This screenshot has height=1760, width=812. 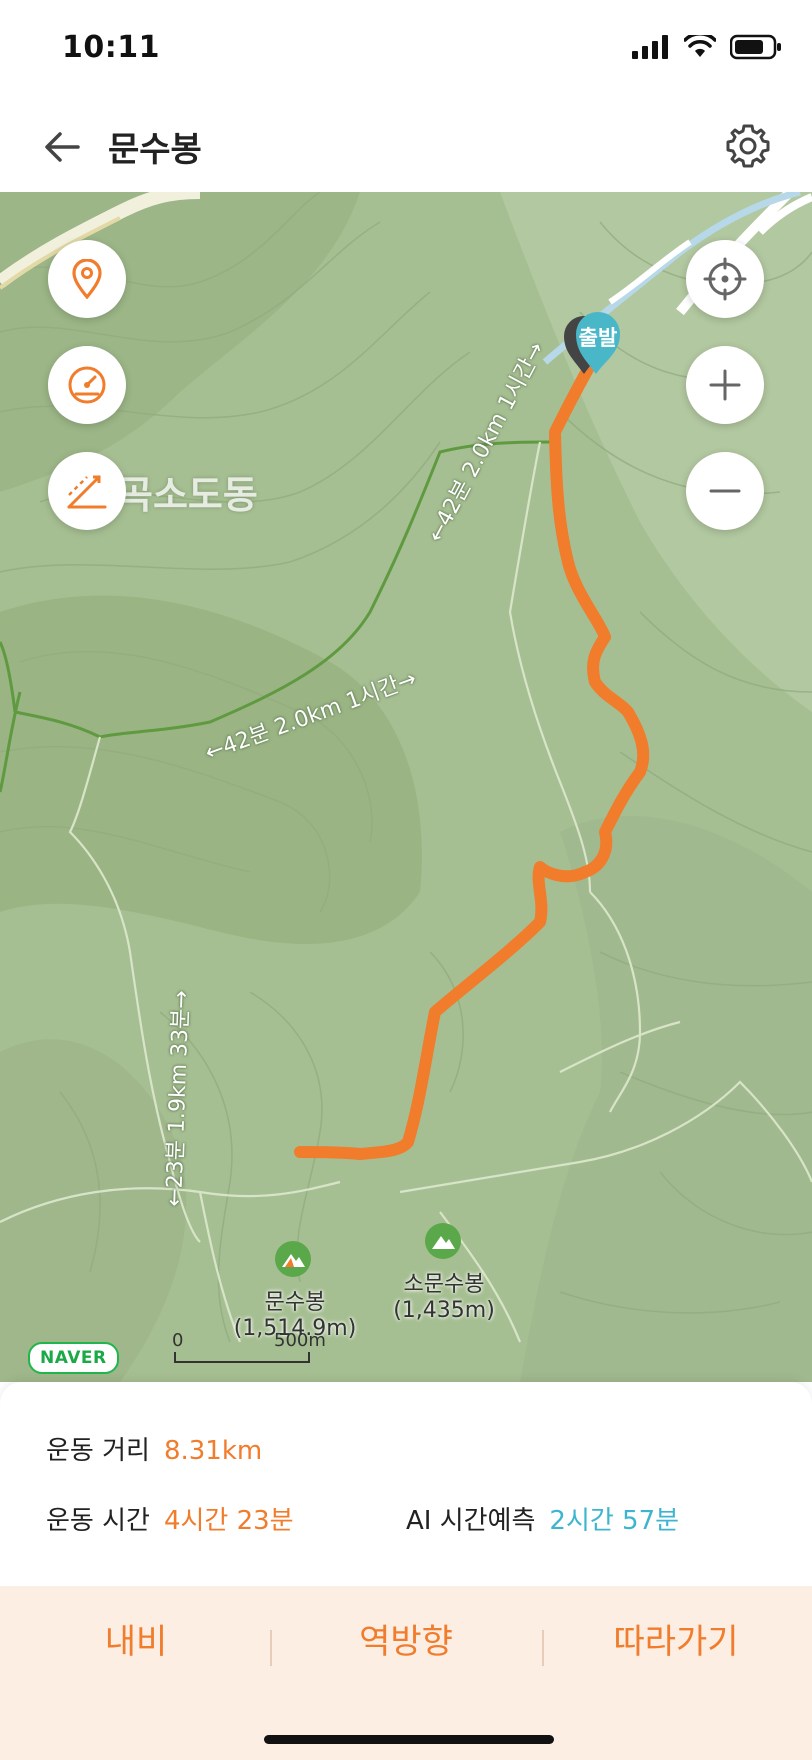 I want to click on peak-icon-munsubong, so click(x=293, y=1259).